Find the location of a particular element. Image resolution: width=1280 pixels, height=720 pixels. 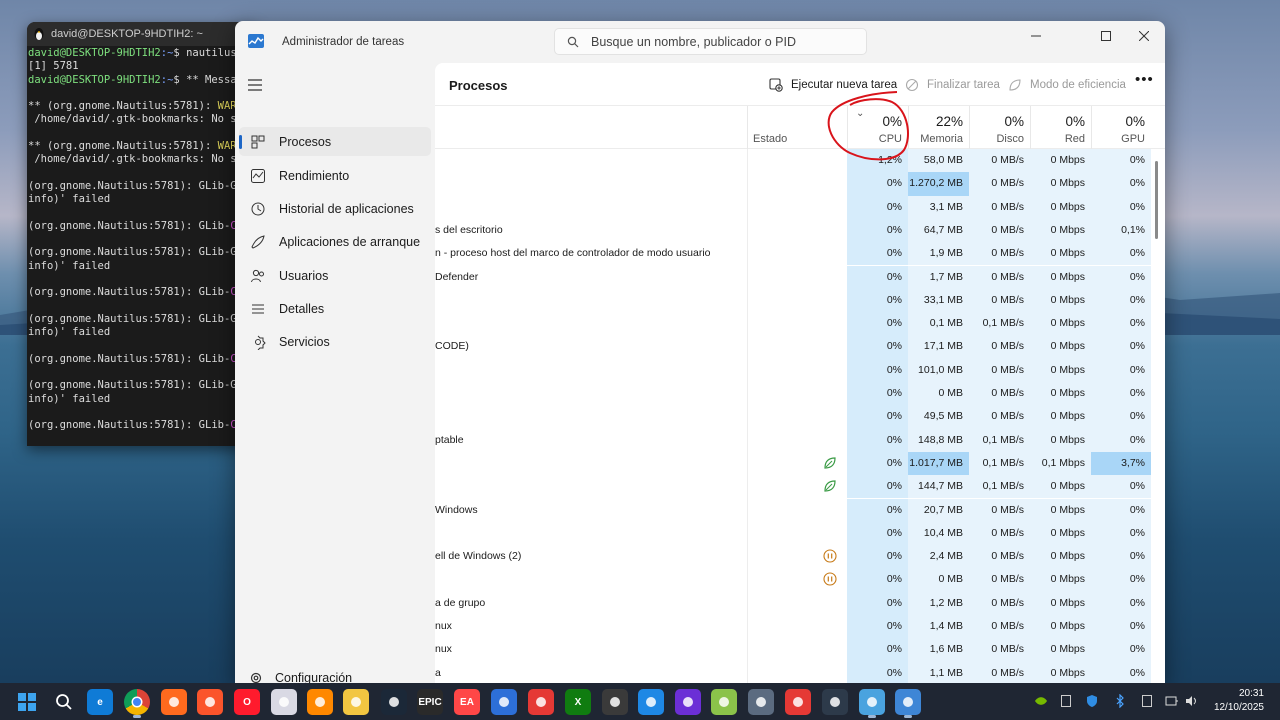

end-task-button: Finalizar tarea is located at coordinates (952, 85).